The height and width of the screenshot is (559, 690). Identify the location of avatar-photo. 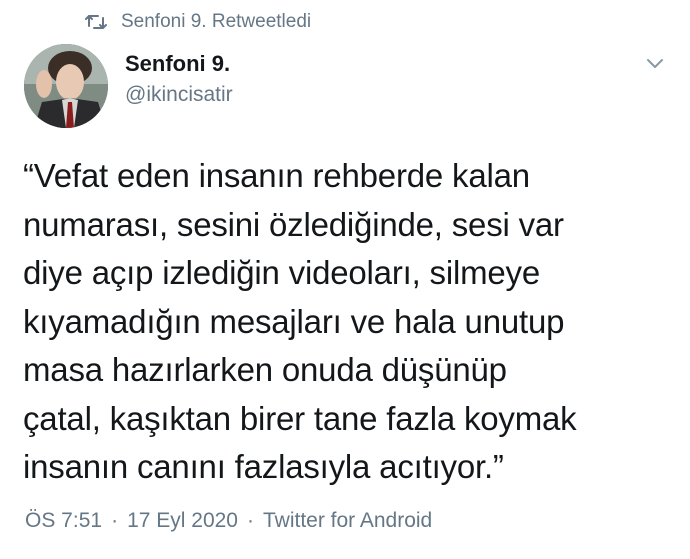
(66, 86).